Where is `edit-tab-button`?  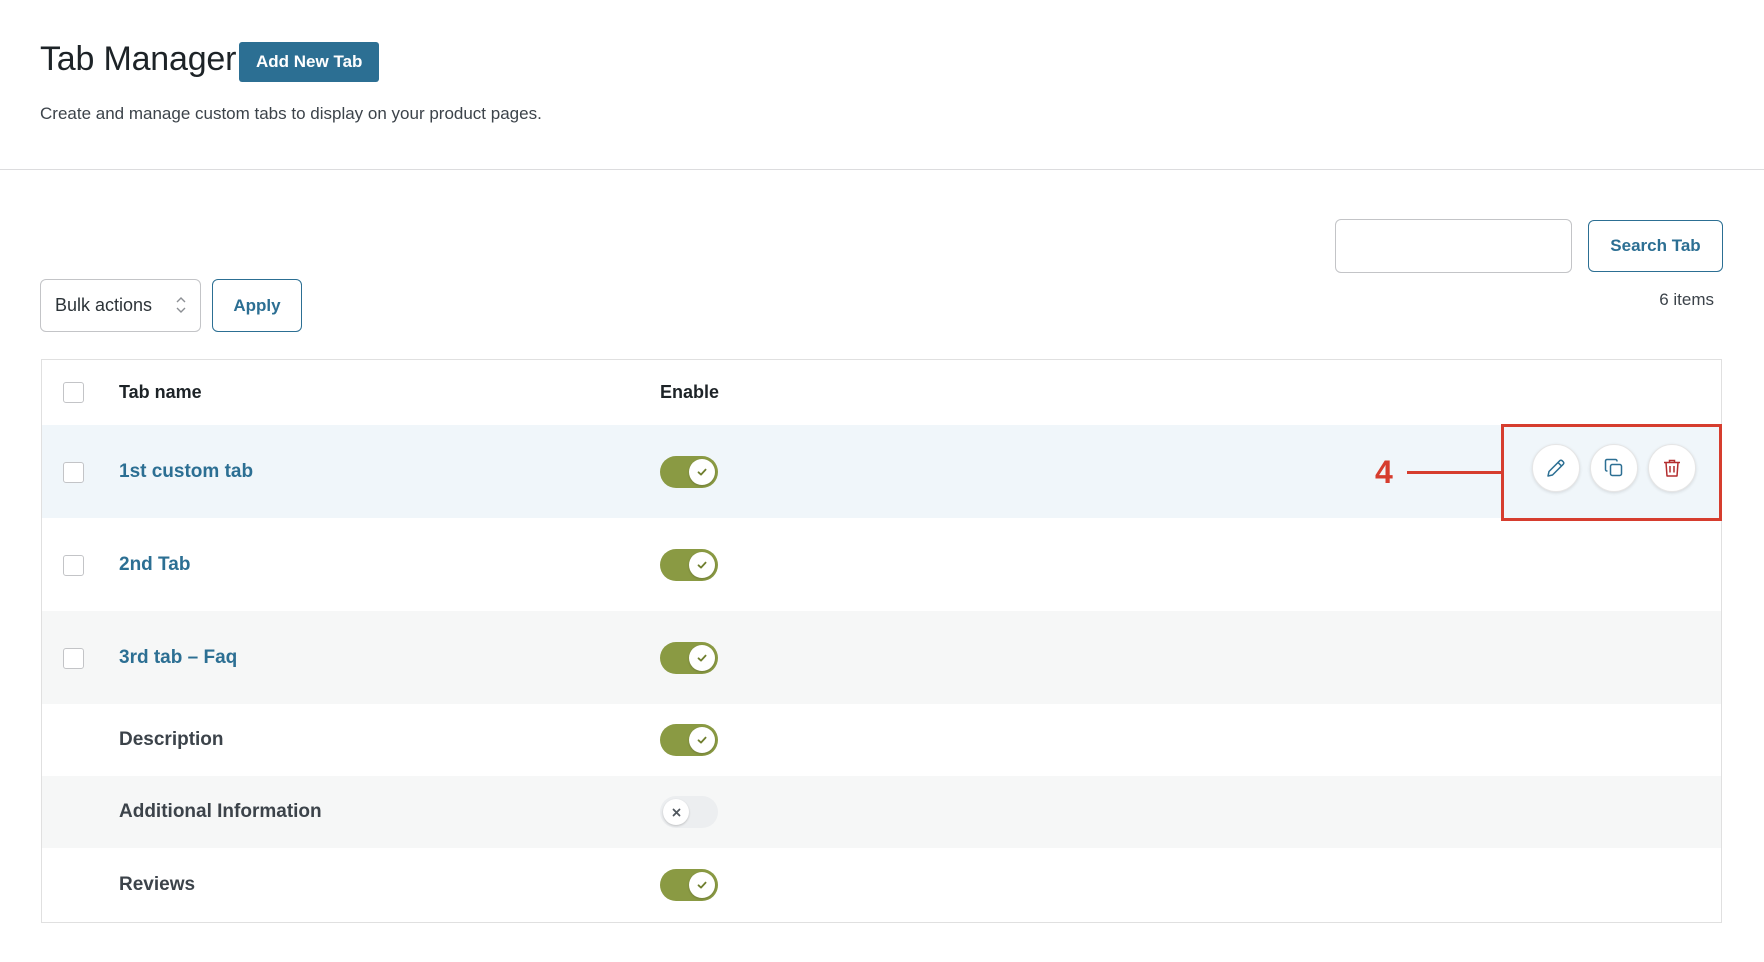 edit-tab-button is located at coordinates (1556, 468).